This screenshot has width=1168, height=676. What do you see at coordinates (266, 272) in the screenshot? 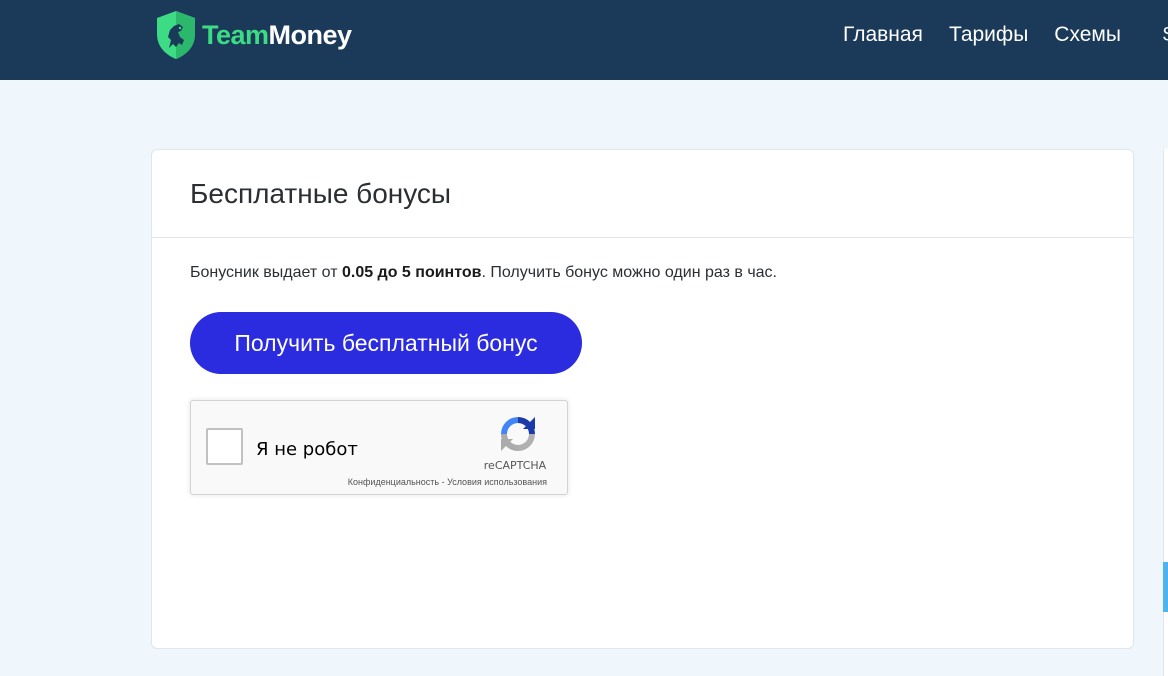
I see `info-prefix: Бонусник выдает от` at bounding box center [266, 272].